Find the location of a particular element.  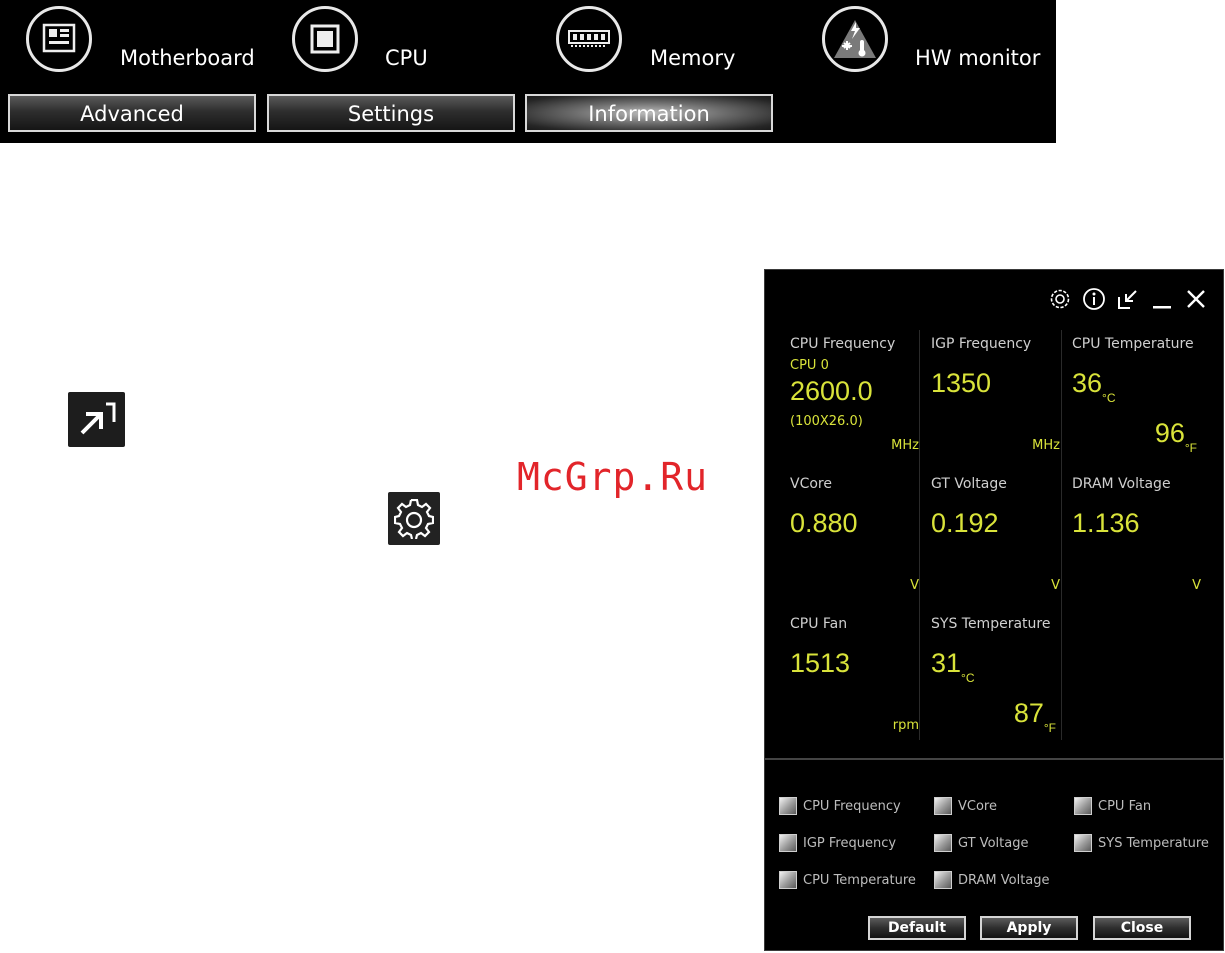

tile-vcore: VCore 0.880 V is located at coordinates (842, 540).